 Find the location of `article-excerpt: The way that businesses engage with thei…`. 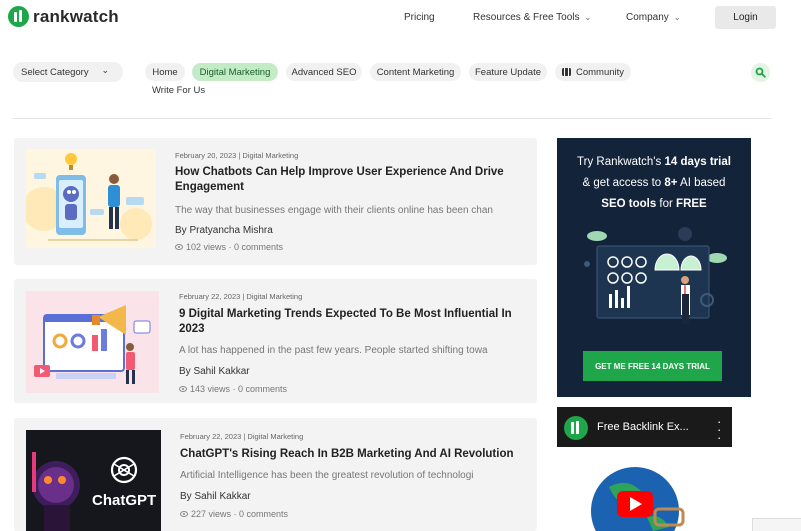

article-excerpt: The way that businesses engage with thei… is located at coordinates (334, 210).